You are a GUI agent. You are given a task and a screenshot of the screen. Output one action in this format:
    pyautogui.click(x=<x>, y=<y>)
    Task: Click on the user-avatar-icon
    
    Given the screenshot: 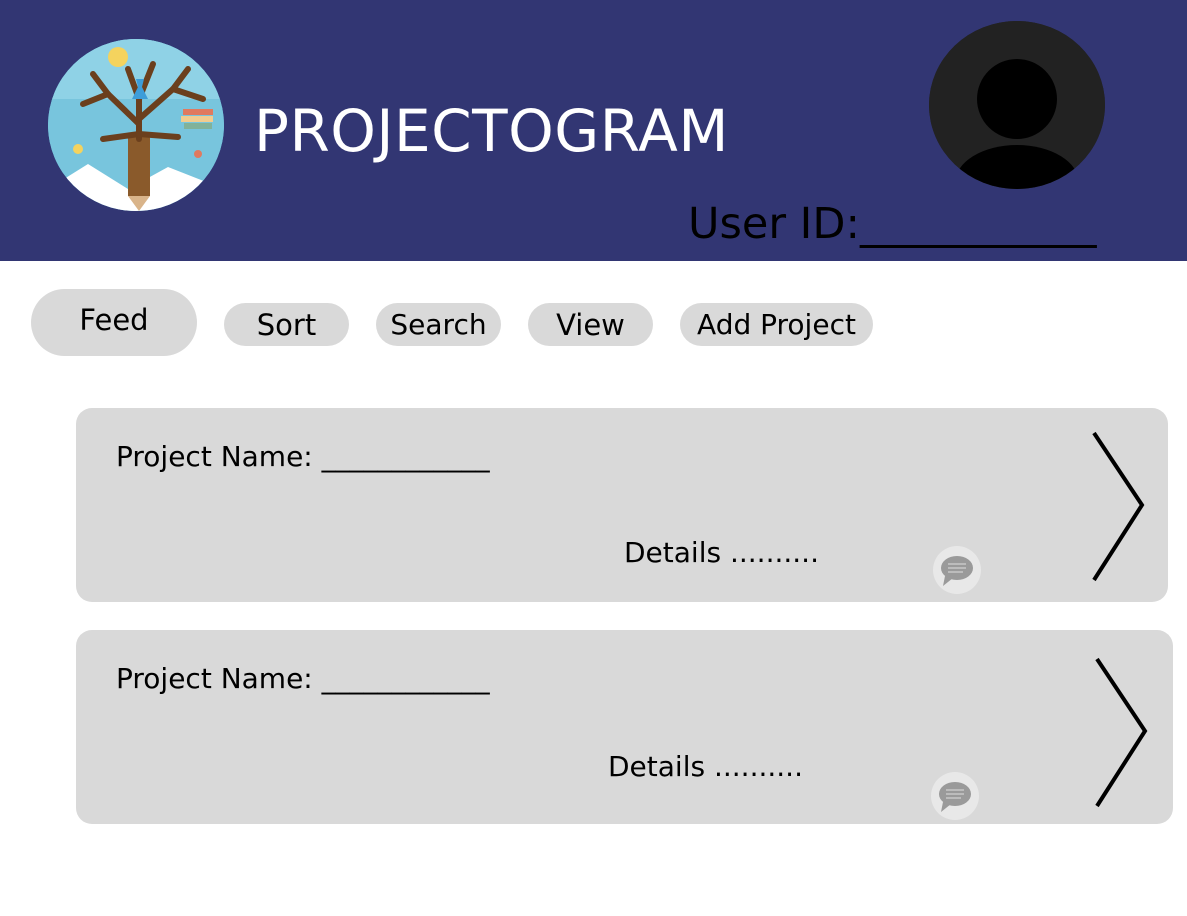 What is the action you would take?
    pyautogui.click(x=1017, y=105)
    